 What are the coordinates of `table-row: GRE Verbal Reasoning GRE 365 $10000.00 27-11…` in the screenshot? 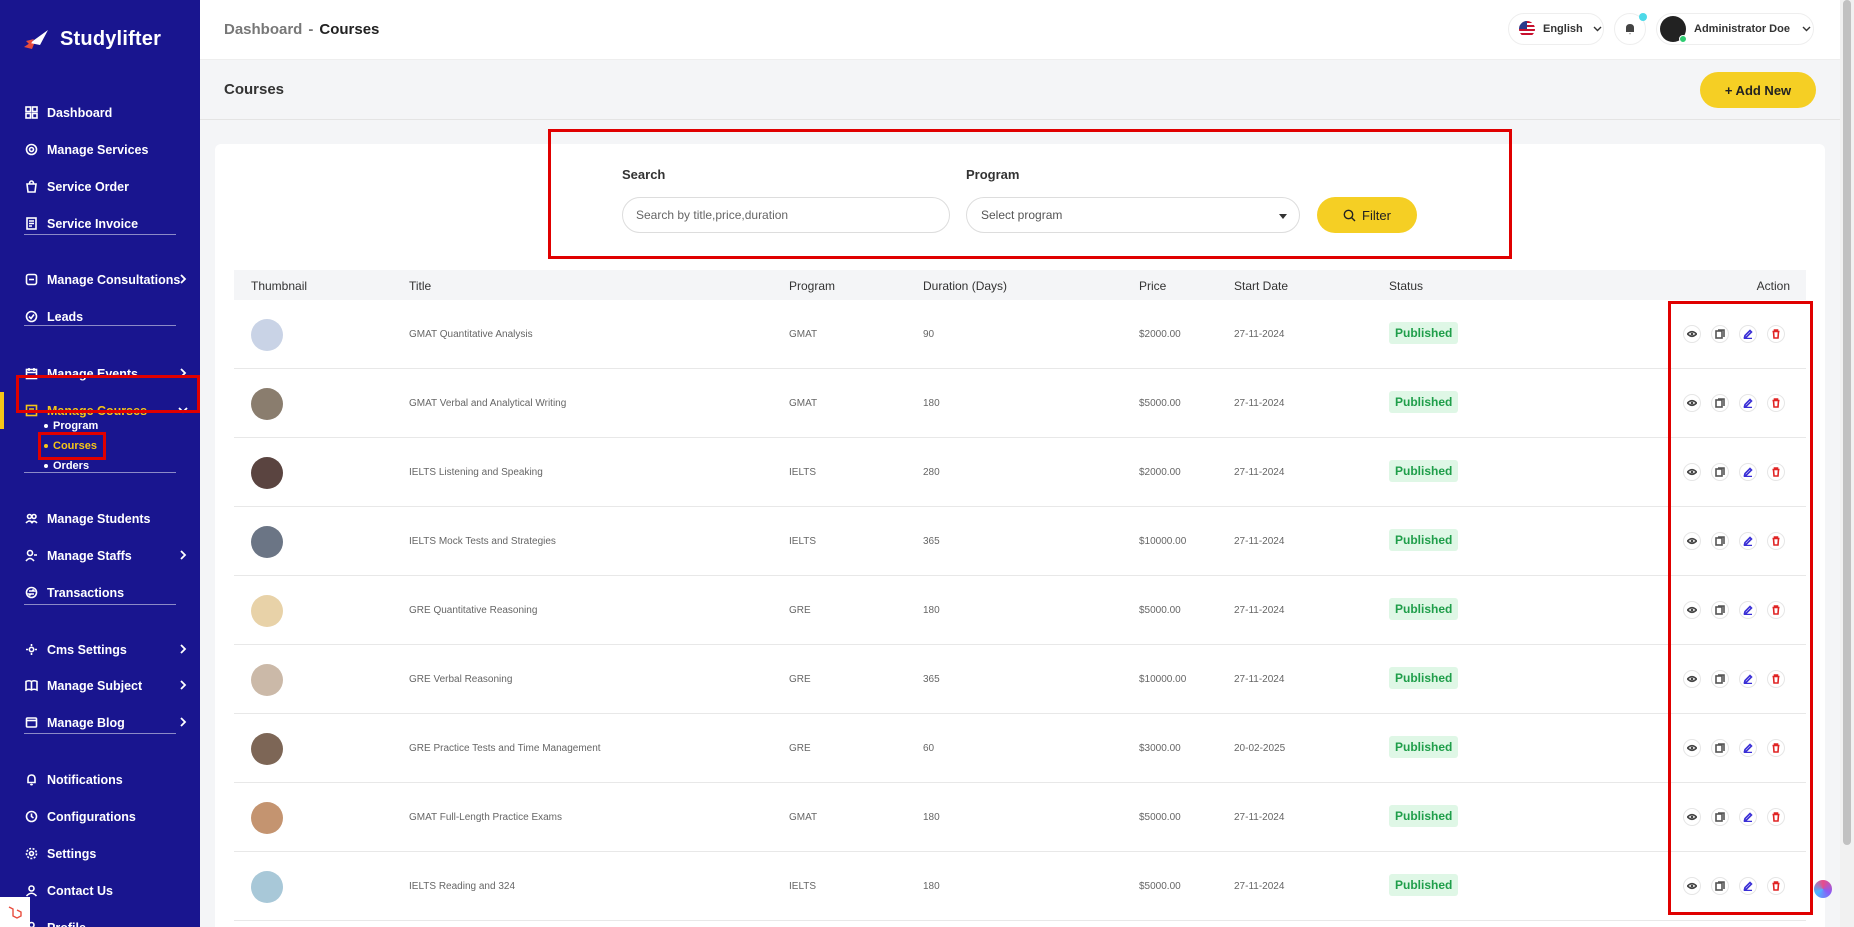 It's located at (1020, 679).